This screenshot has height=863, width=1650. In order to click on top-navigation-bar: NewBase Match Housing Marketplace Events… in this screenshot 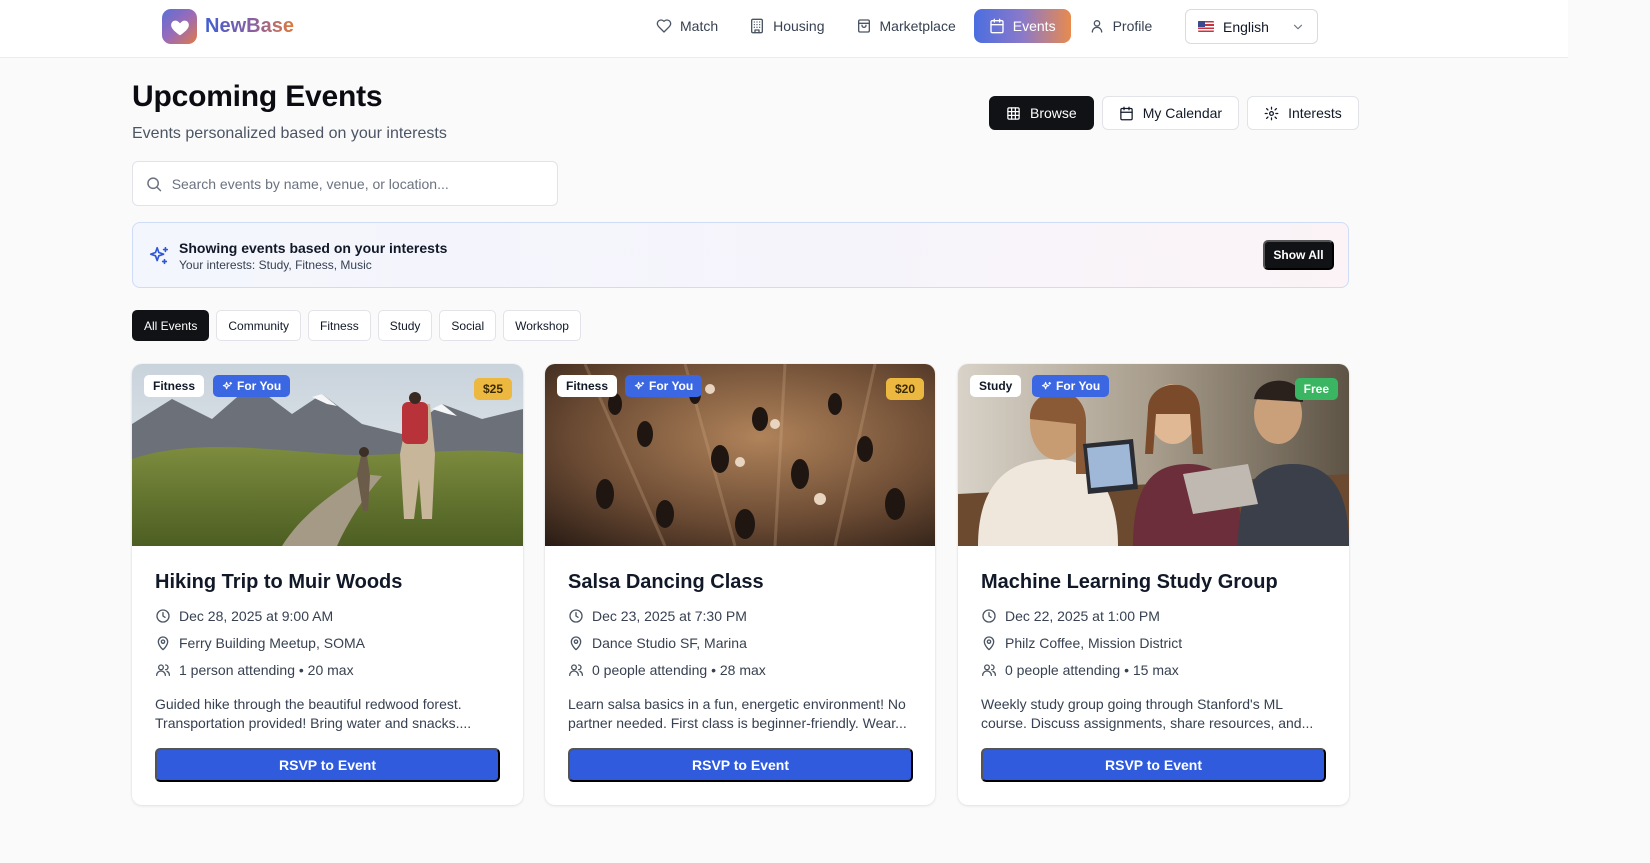, I will do `click(784, 29)`.